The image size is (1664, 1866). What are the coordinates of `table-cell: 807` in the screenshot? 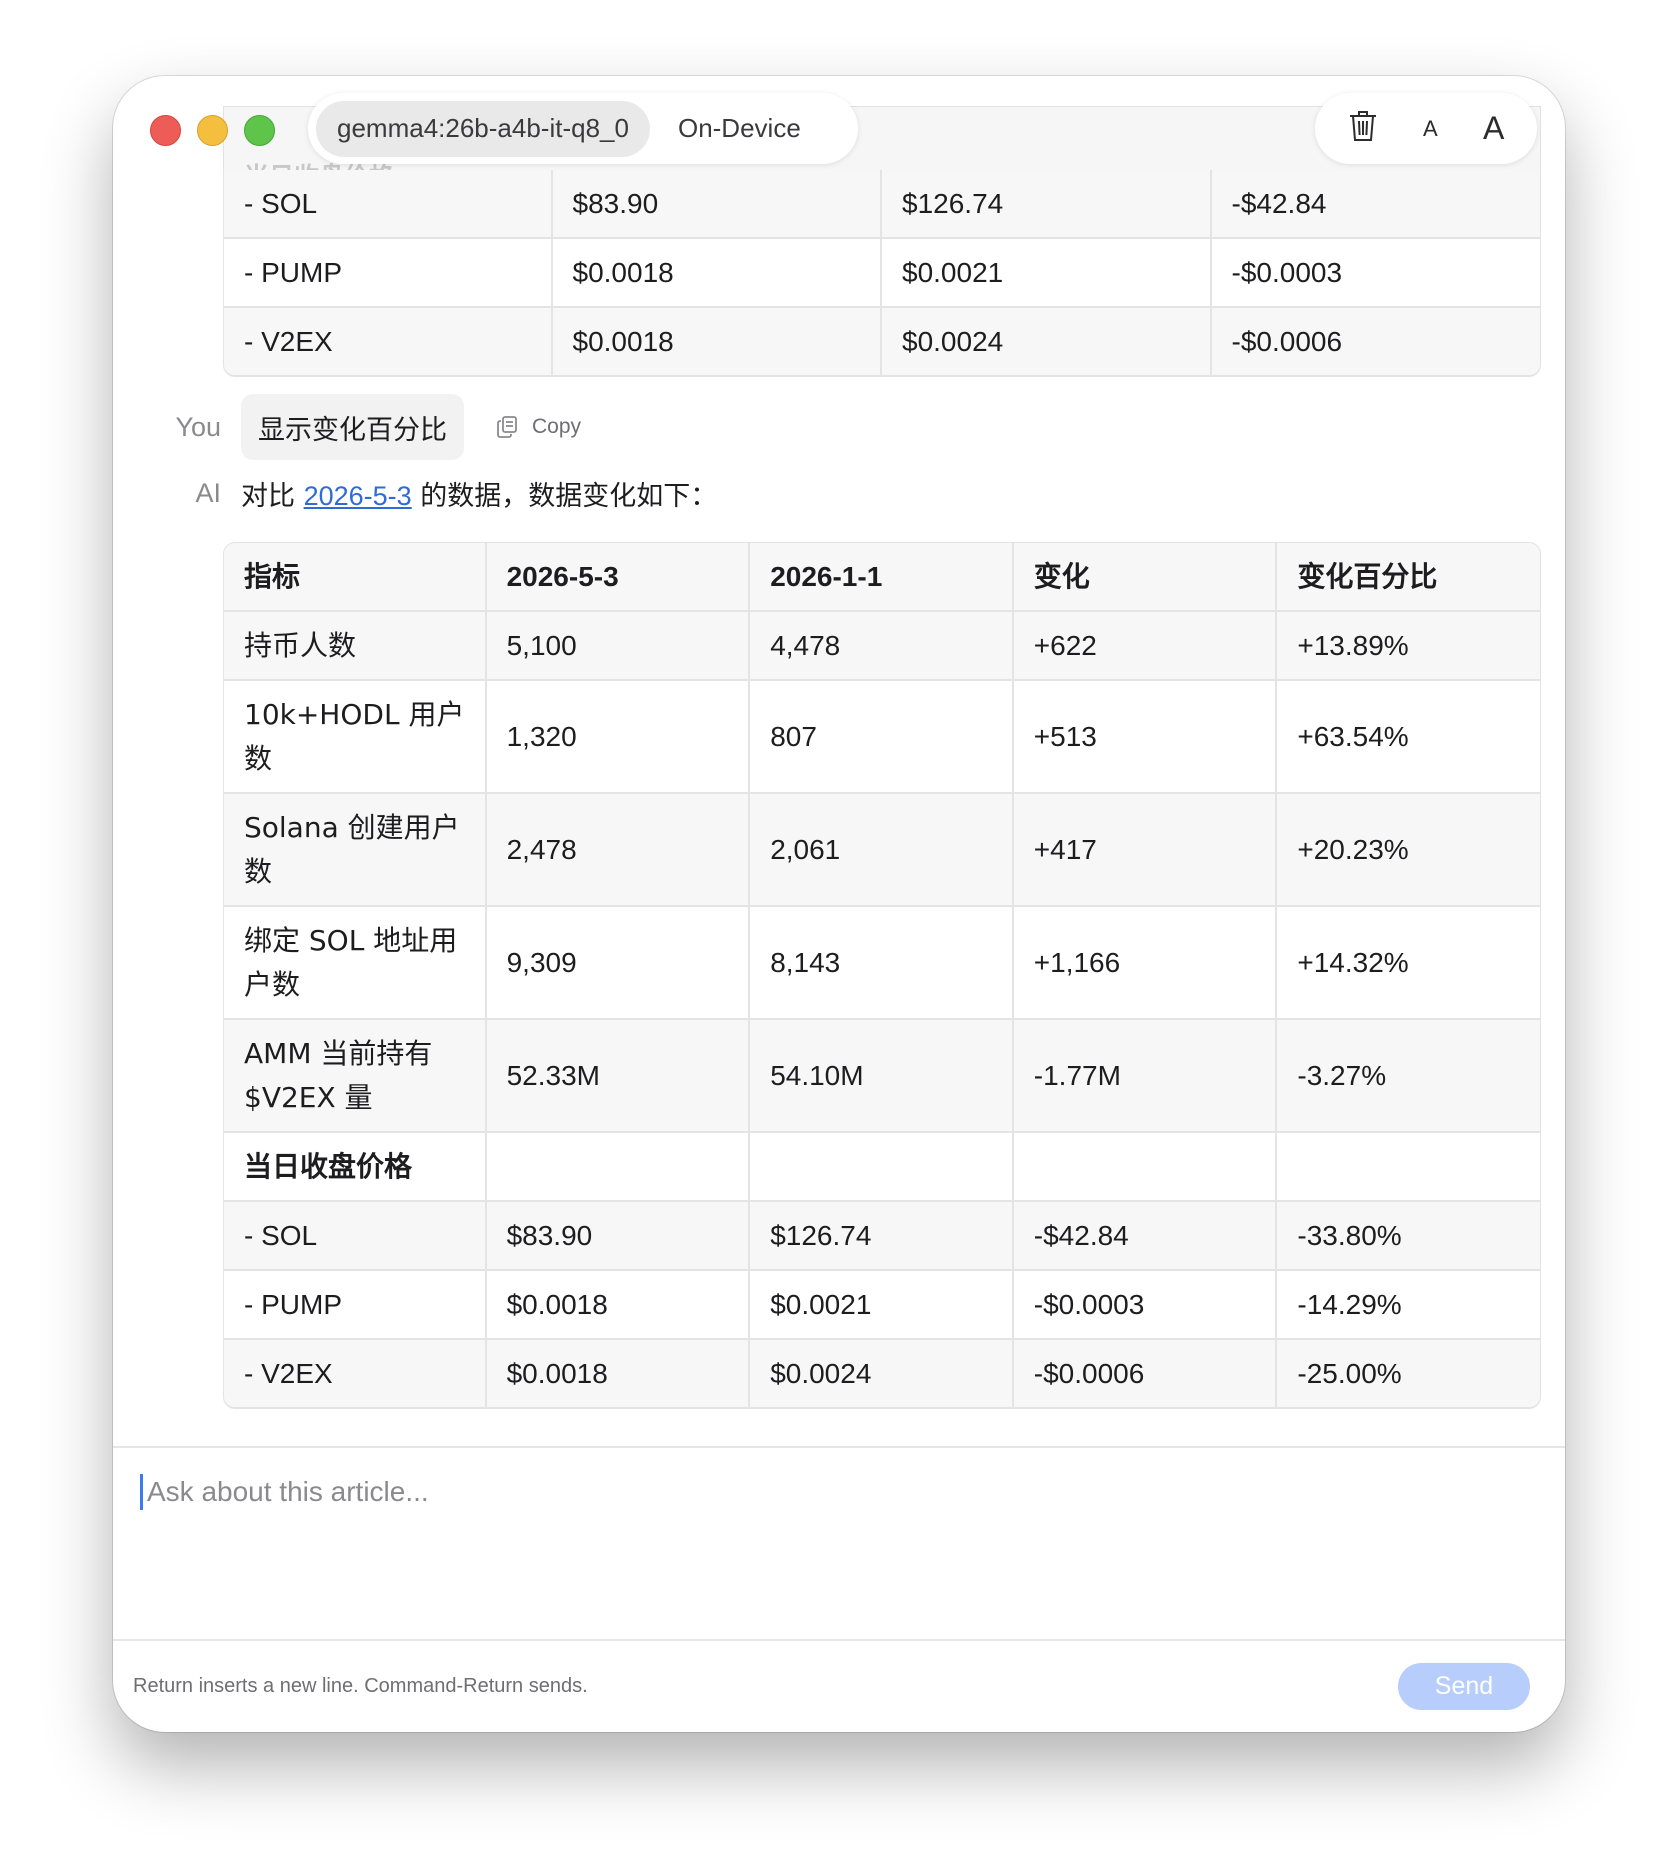 It's located at (882, 737).